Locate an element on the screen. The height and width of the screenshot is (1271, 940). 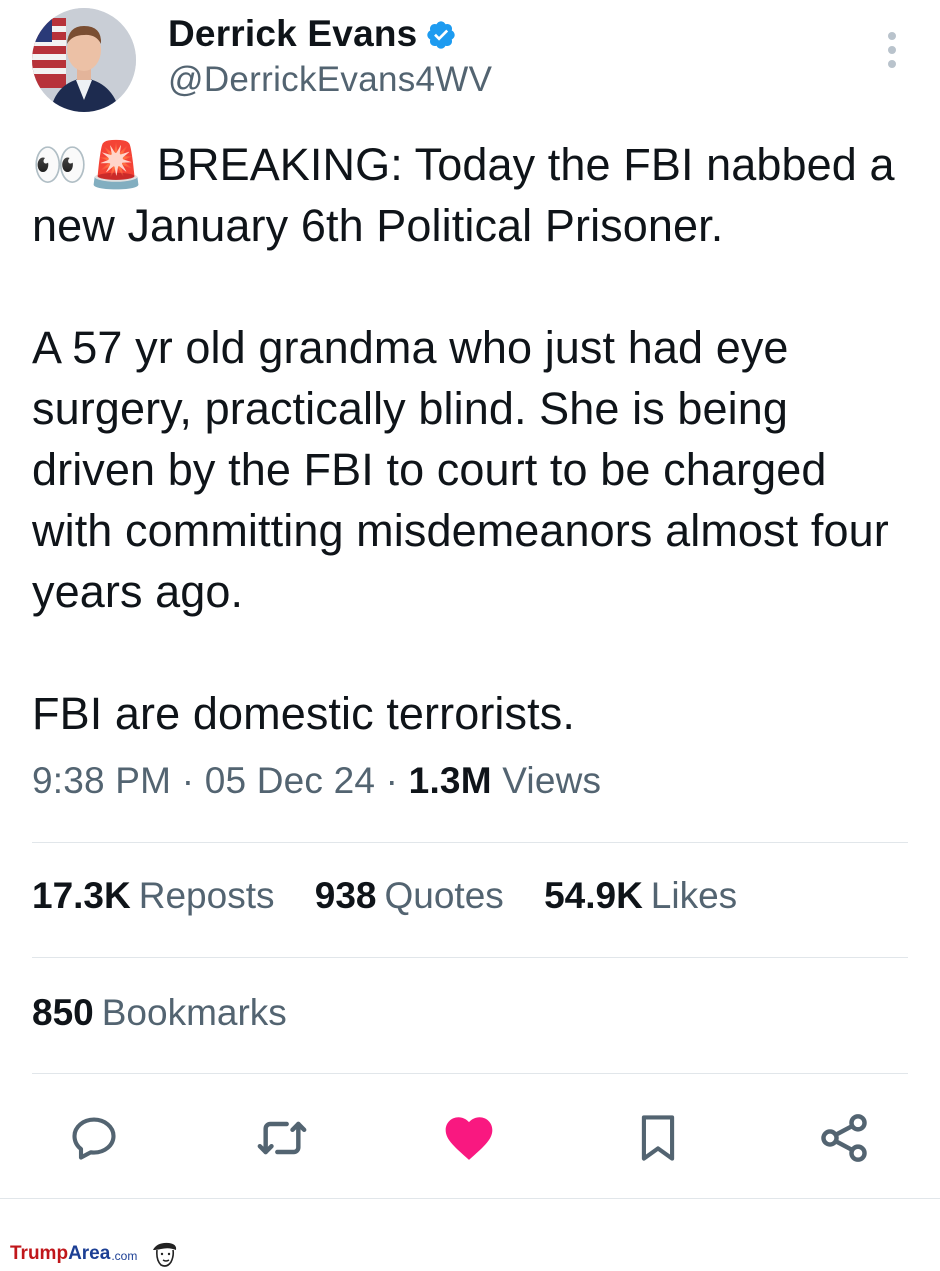
bookmarks-stat: 850 Bookmarks is located at coordinates (159, 1013).